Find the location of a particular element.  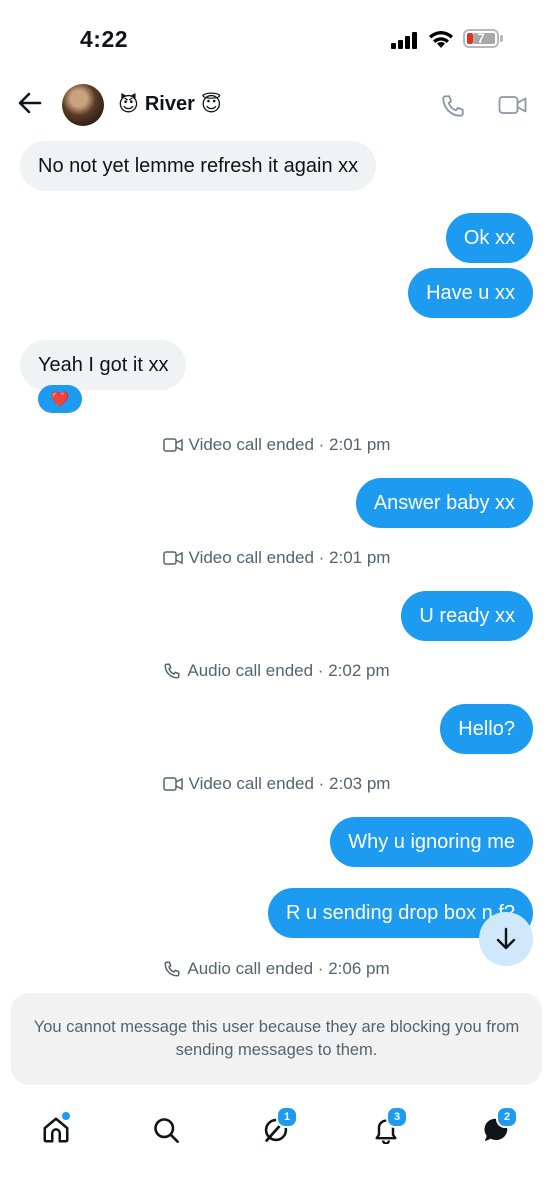

message-incoming: No not yet lemme refresh it again xx is located at coordinates (198, 166).